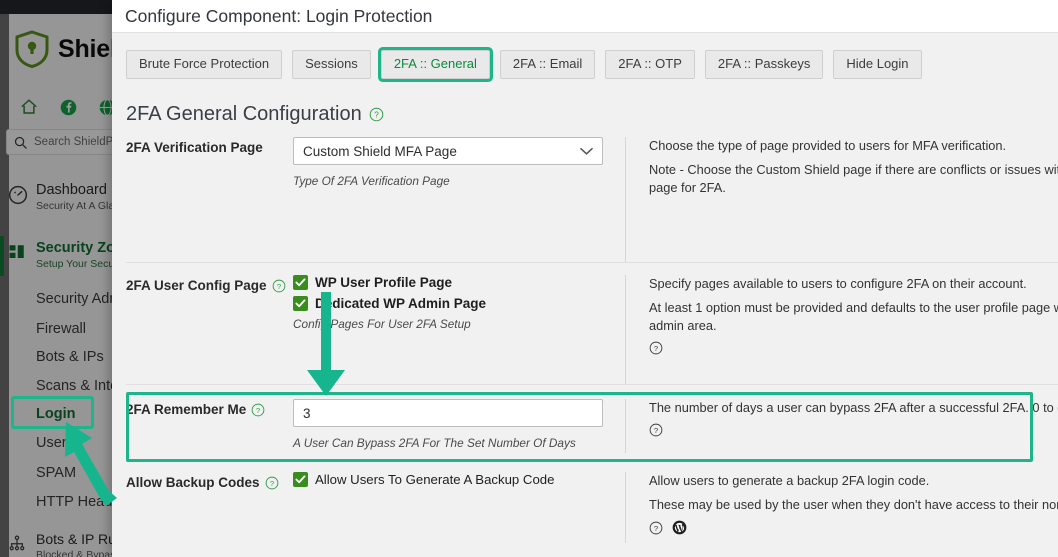  I want to click on search-input: Search ShieldPRO, so click(59, 142).